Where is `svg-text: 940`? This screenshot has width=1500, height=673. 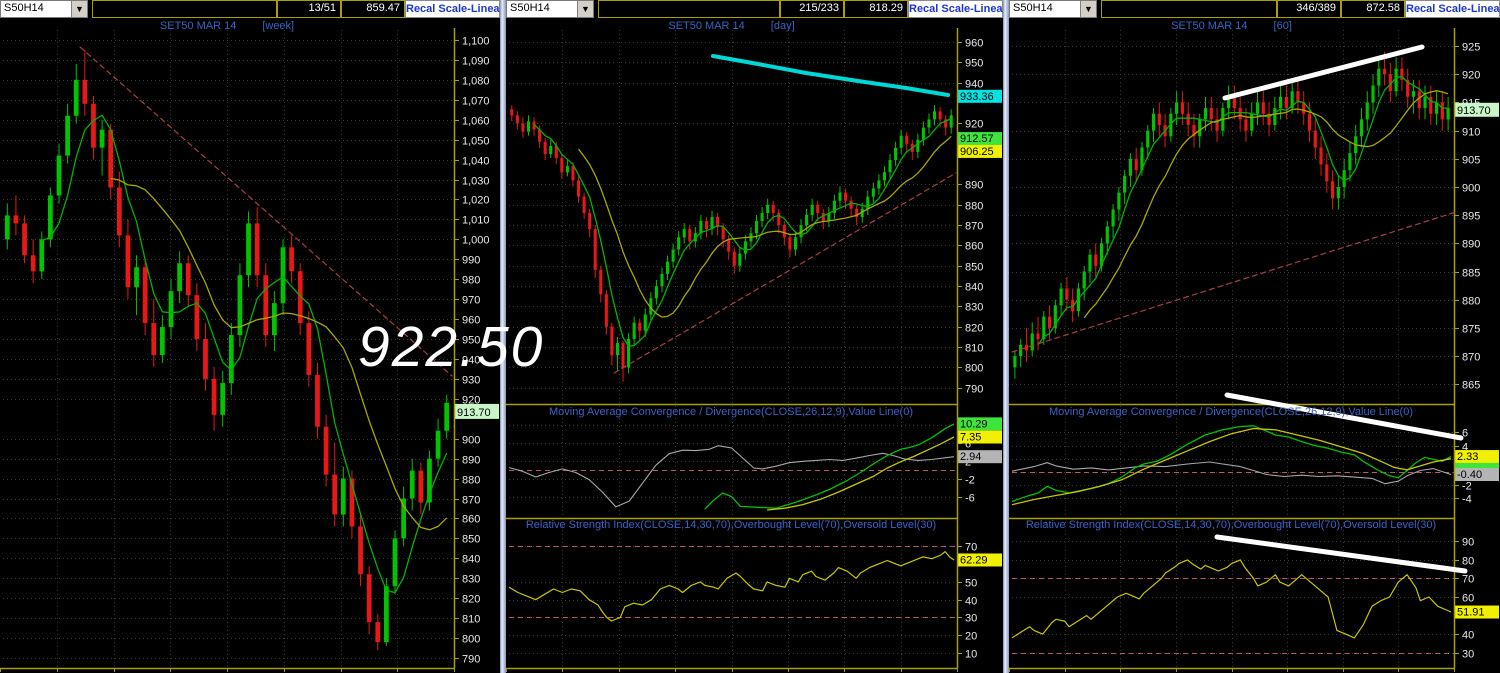 svg-text: 940 is located at coordinates (974, 85).